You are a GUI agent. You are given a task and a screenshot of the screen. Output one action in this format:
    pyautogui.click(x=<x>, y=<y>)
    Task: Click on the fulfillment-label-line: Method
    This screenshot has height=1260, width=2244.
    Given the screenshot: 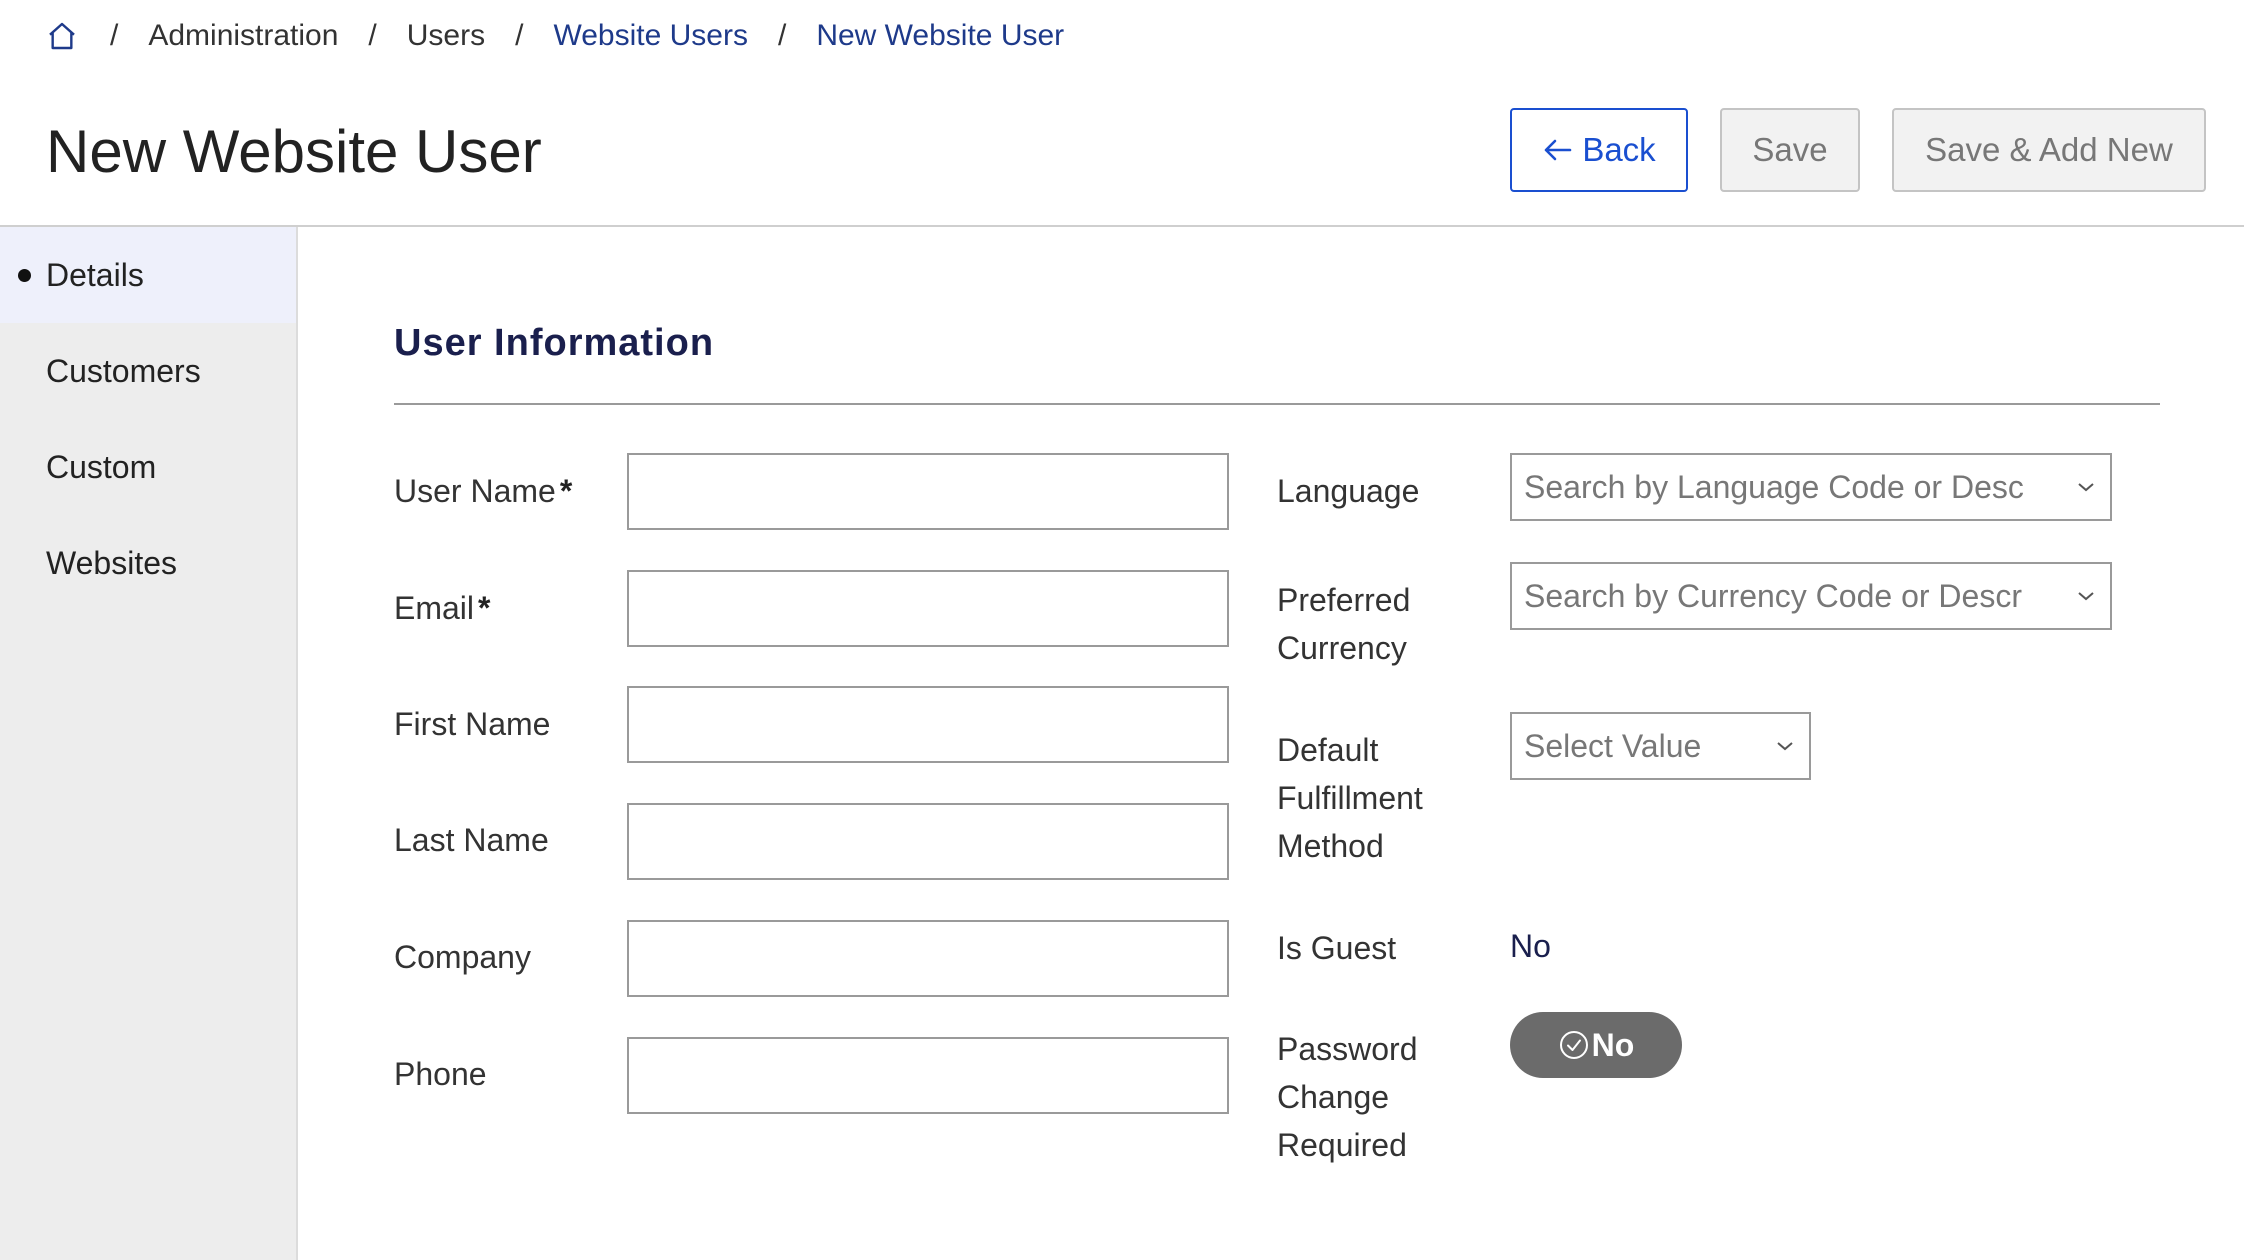 What is the action you would take?
    pyautogui.click(x=1330, y=846)
    